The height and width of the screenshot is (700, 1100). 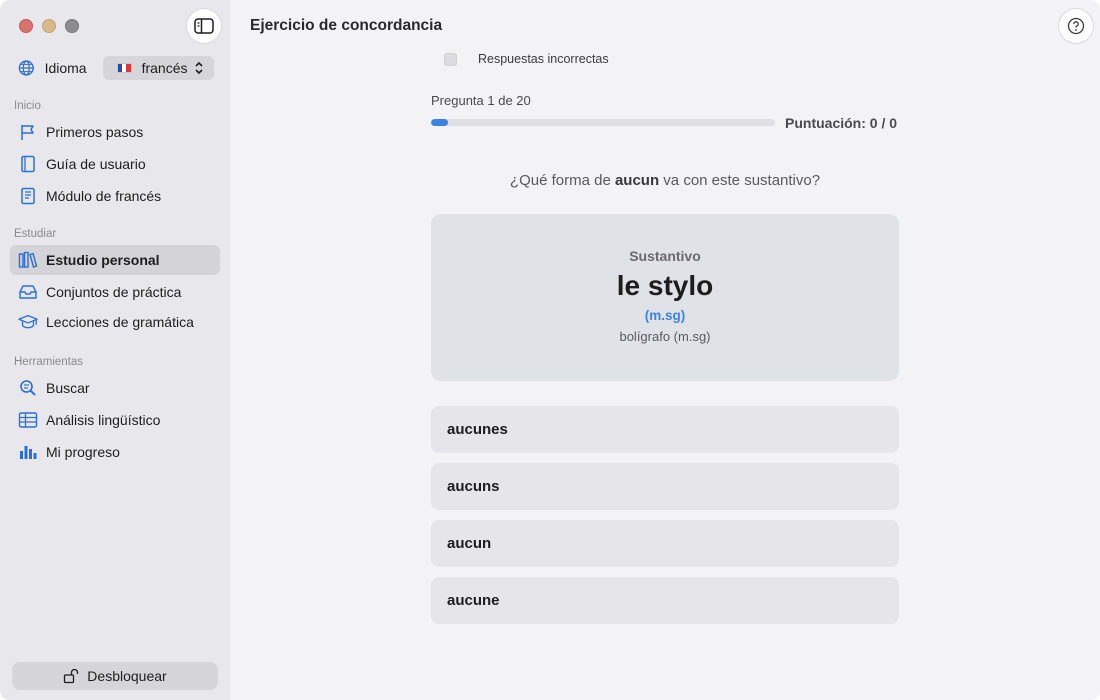 What do you see at coordinates (28, 132) in the screenshot?
I see `flag-icon` at bounding box center [28, 132].